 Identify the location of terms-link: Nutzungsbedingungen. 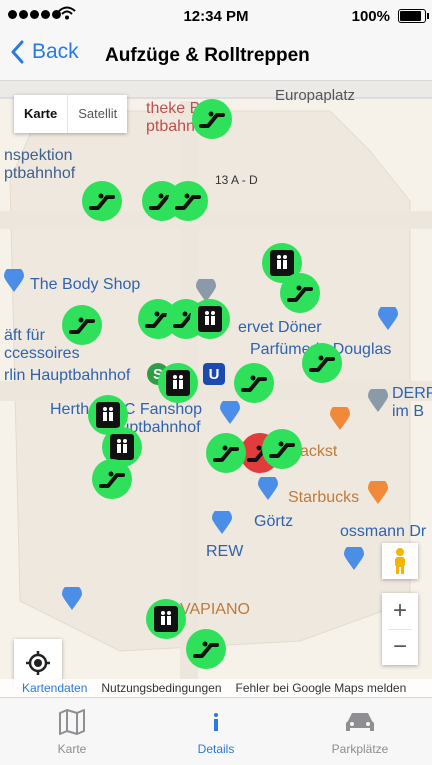
(161, 688).